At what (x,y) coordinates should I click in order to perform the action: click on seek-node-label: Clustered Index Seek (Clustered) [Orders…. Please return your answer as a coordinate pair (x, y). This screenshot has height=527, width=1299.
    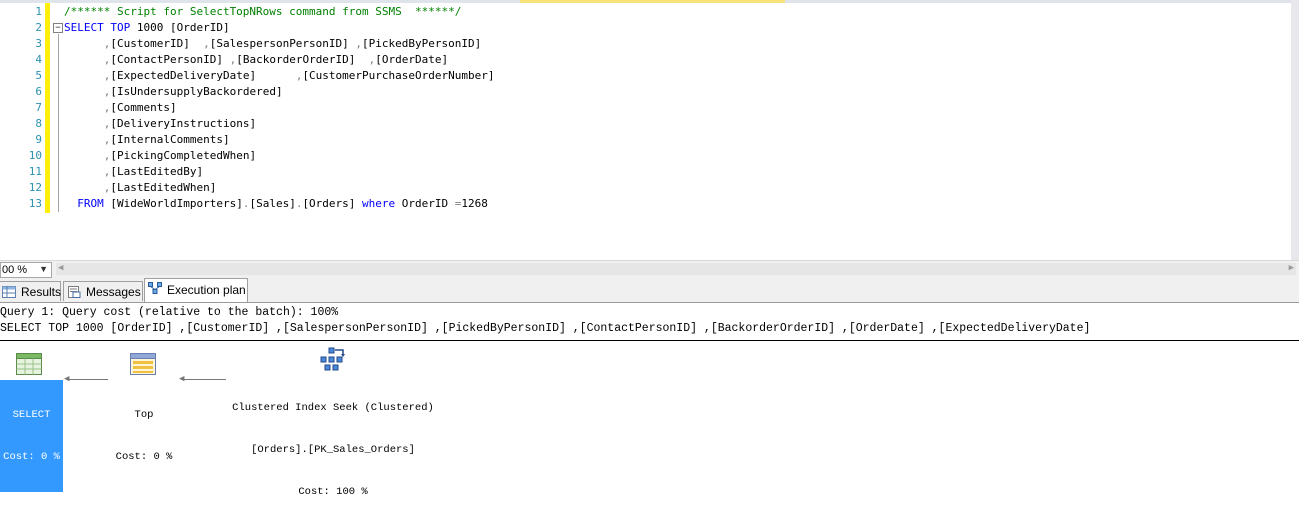
    Looking at the image, I should click on (333, 450).